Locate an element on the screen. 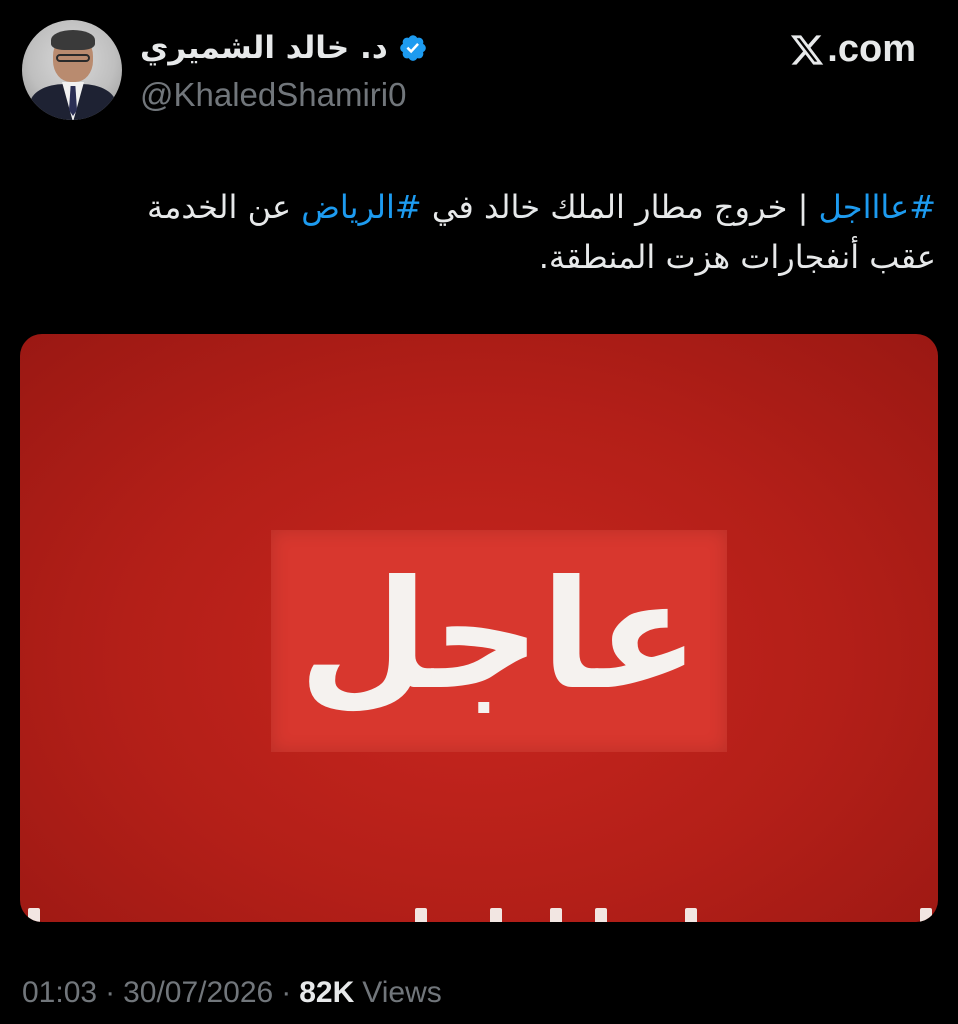 The image size is (958, 1024). x-logo-icon is located at coordinates (807, 49).